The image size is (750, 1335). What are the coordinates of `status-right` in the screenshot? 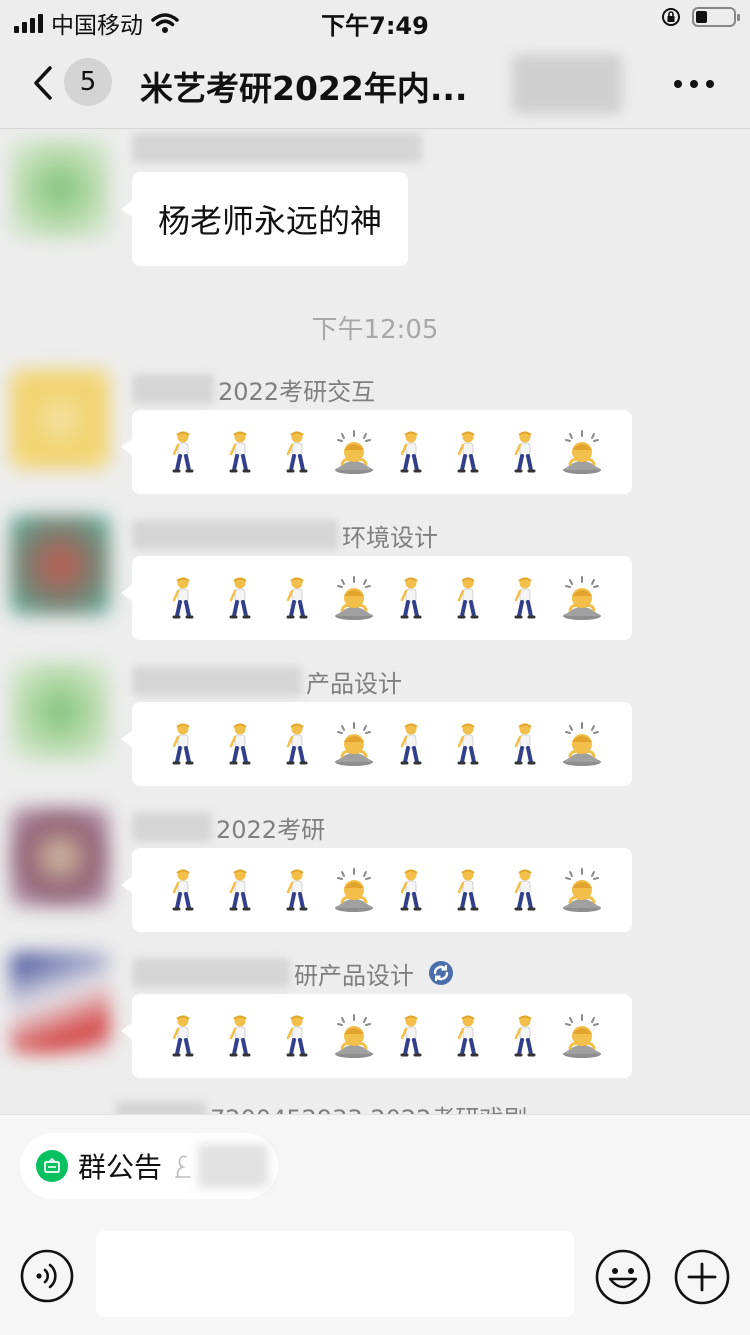 It's located at (700, 17).